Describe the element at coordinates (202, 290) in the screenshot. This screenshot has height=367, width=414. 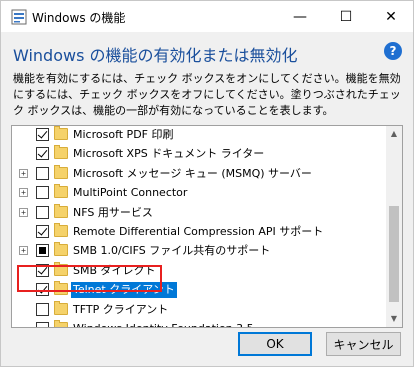
I see `feature-row: Telnet クライアント` at that location.